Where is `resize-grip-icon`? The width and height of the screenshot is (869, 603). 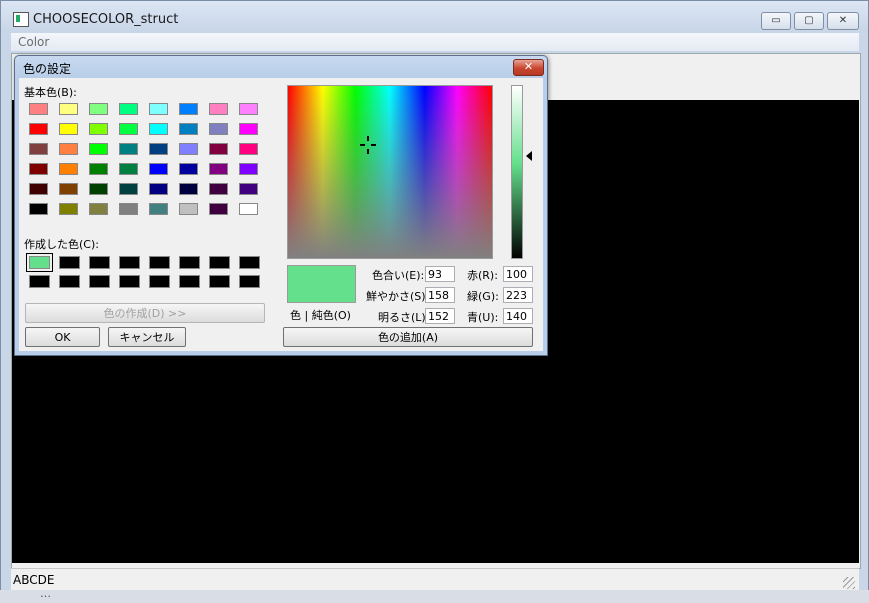 resize-grip-icon is located at coordinates (849, 583).